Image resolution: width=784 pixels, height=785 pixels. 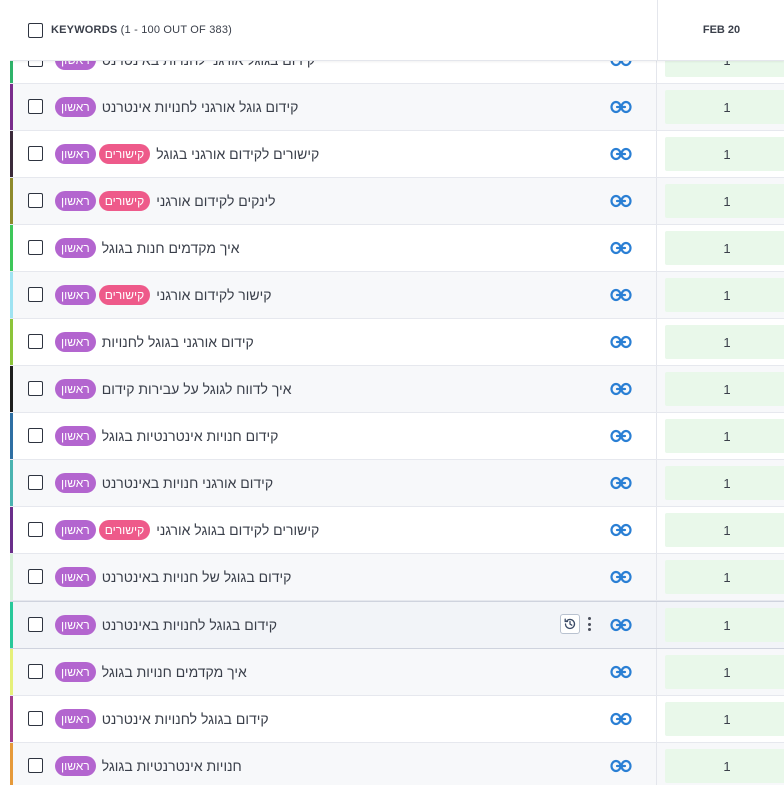 What do you see at coordinates (397, 530) in the screenshot?
I see `table-row: ראשון קישורים קישורים לקידום בגוגל אורגני 1` at bounding box center [397, 530].